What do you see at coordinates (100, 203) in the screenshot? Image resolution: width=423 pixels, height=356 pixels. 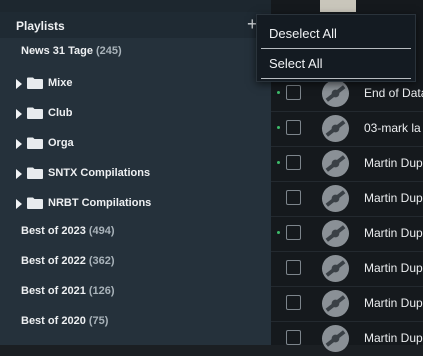 I see `folder-label: NRBT Compilations` at bounding box center [100, 203].